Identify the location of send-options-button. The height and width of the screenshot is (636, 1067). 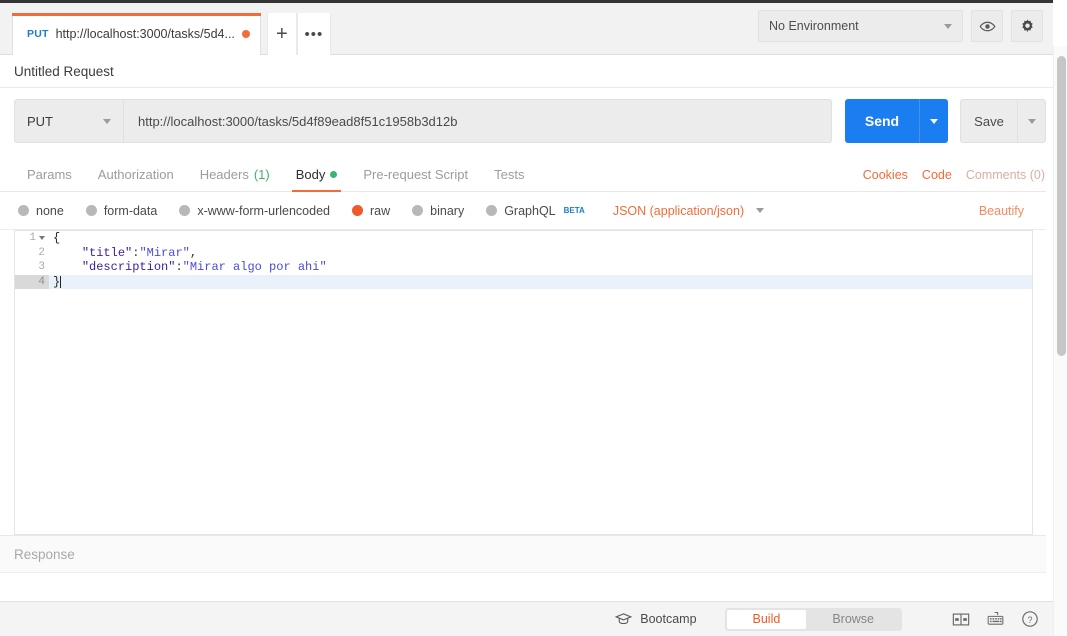
(933, 121).